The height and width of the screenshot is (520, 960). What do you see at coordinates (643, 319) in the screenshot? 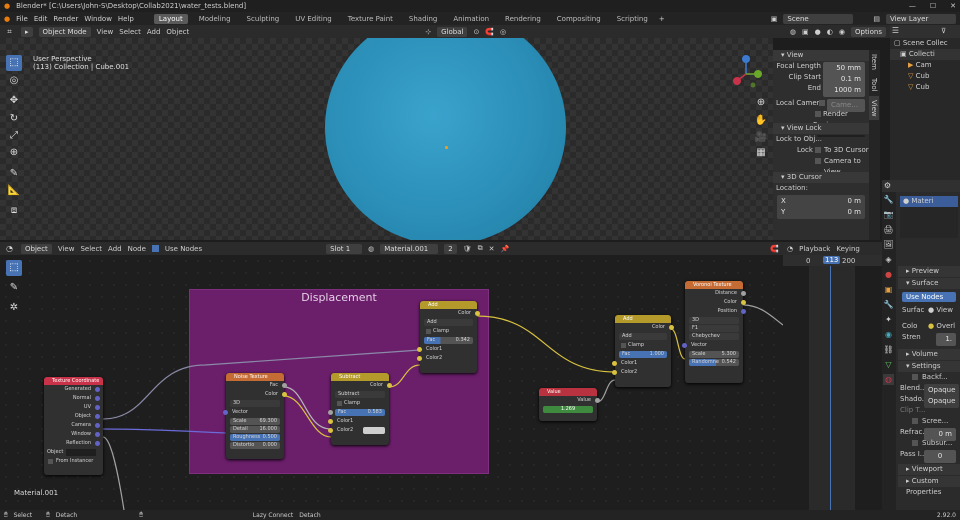
I see `add2-header: Add` at bounding box center [643, 319].